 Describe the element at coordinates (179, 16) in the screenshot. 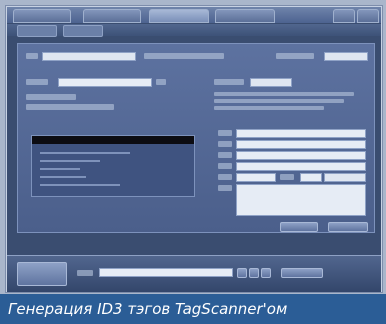

I see `tab-3-active` at that location.